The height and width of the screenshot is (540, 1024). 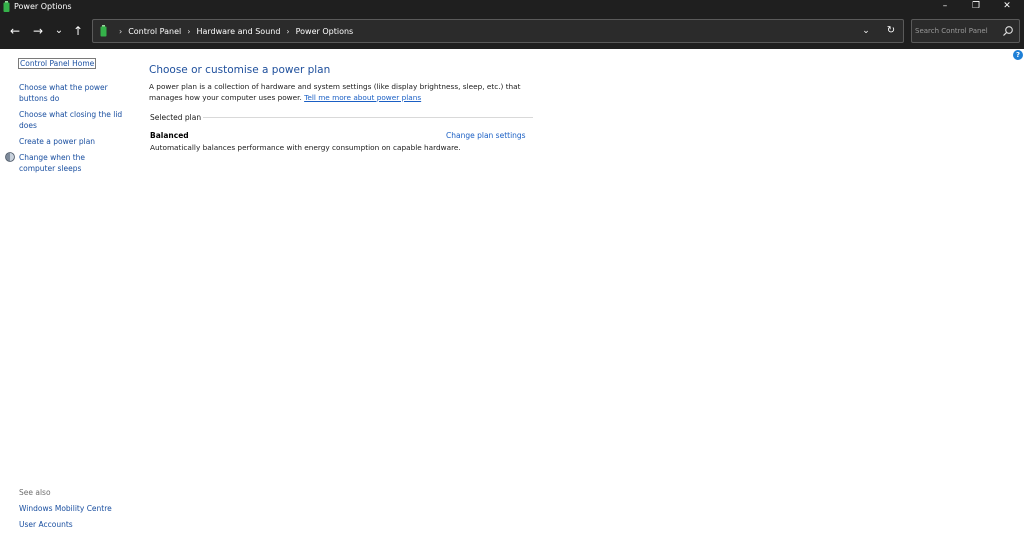 I want to click on page-title: Choose or customise a power plan, so click(x=240, y=70).